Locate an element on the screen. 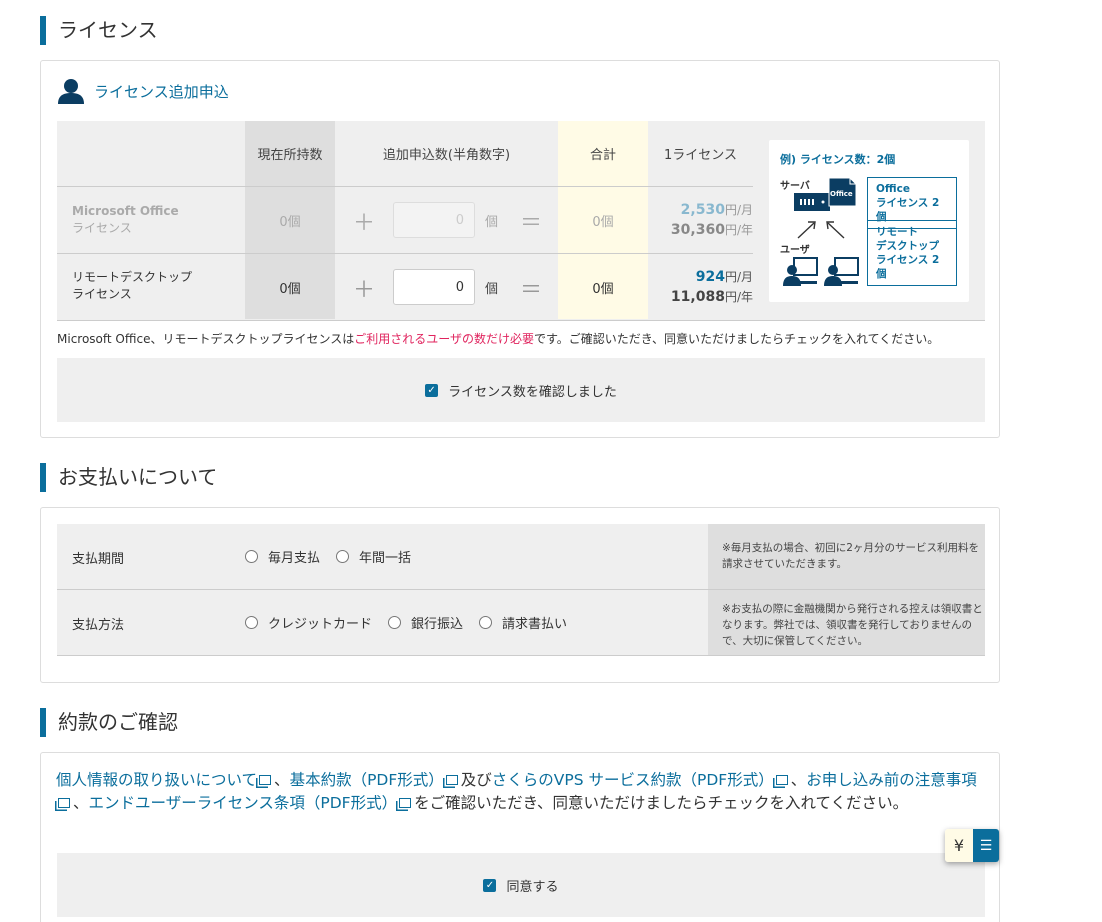 This screenshot has width=1102, height=922. payment-method-label: 支払方法 is located at coordinates (98, 625).